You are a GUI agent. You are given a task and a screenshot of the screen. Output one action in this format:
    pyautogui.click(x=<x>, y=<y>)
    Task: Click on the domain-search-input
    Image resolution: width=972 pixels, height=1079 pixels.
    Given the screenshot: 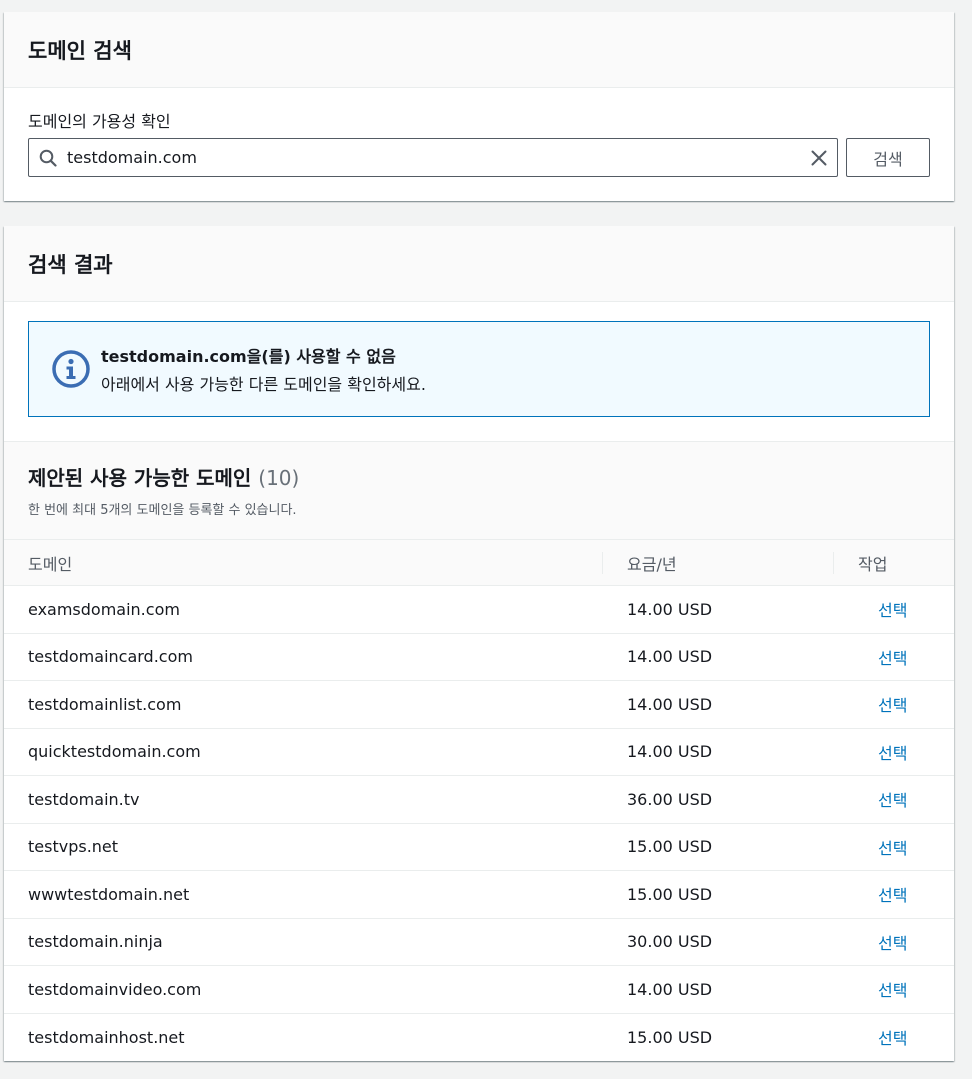 What is the action you would take?
    pyautogui.click(x=434, y=157)
    